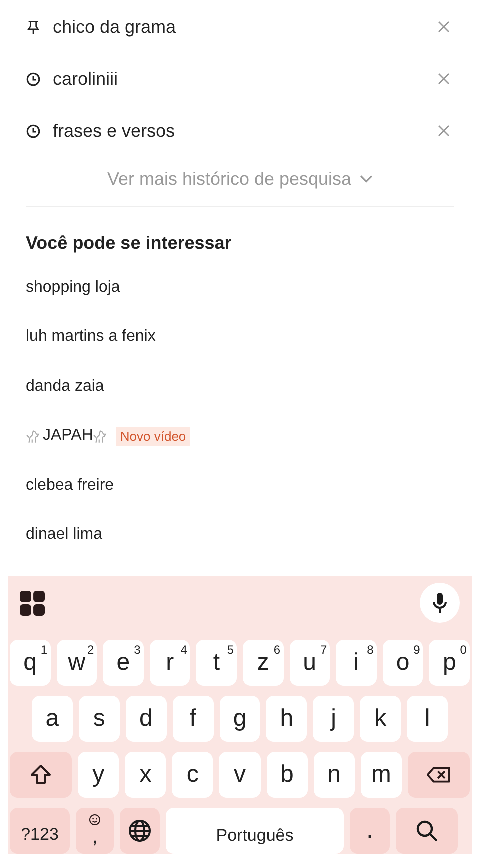 The width and height of the screenshot is (480, 854). I want to click on language-key, so click(140, 831).